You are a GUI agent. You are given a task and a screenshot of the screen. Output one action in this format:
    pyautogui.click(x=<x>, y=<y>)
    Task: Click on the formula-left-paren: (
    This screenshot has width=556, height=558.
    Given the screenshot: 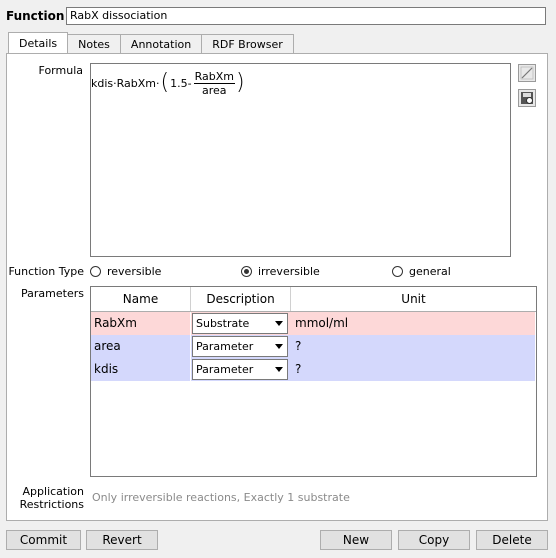 What is the action you would take?
    pyautogui.click(x=165, y=82)
    